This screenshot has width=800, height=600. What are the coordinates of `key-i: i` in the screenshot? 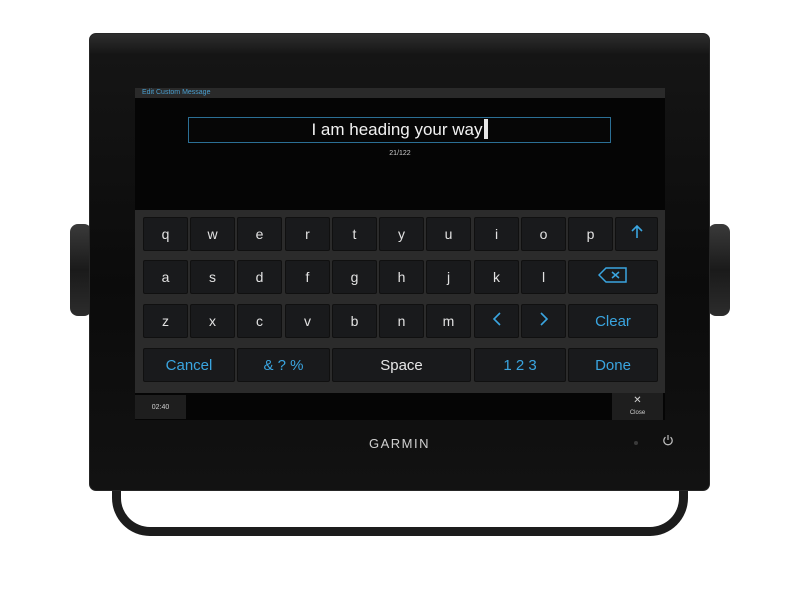 It's located at (496, 234).